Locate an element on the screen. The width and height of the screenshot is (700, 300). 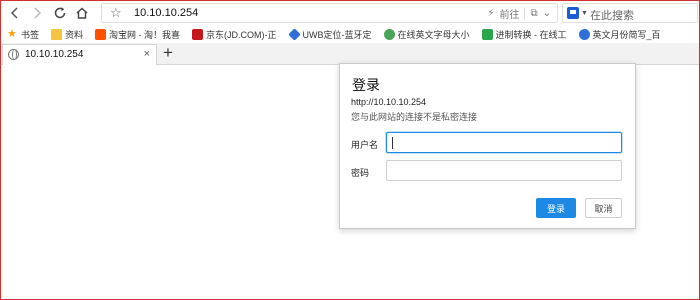
connection-warning: 您与此网站的连接不是私密连接 is located at coordinates (414, 117).